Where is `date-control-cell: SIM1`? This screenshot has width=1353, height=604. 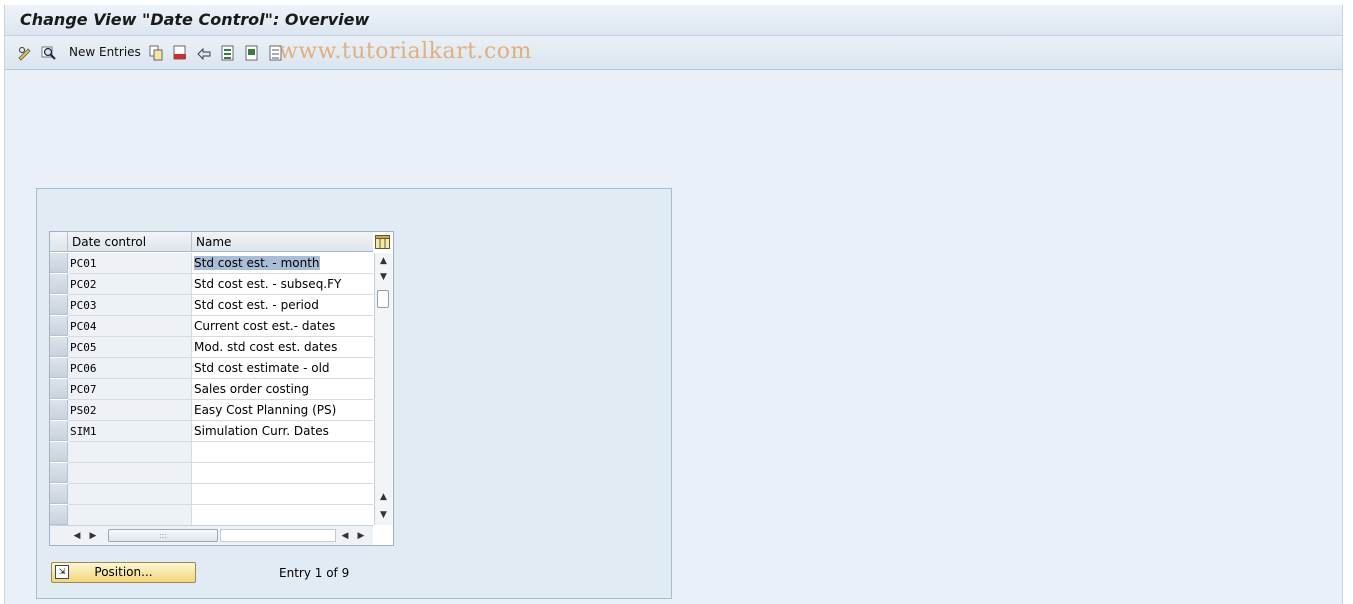
date-control-cell: SIM1 is located at coordinates (130, 431).